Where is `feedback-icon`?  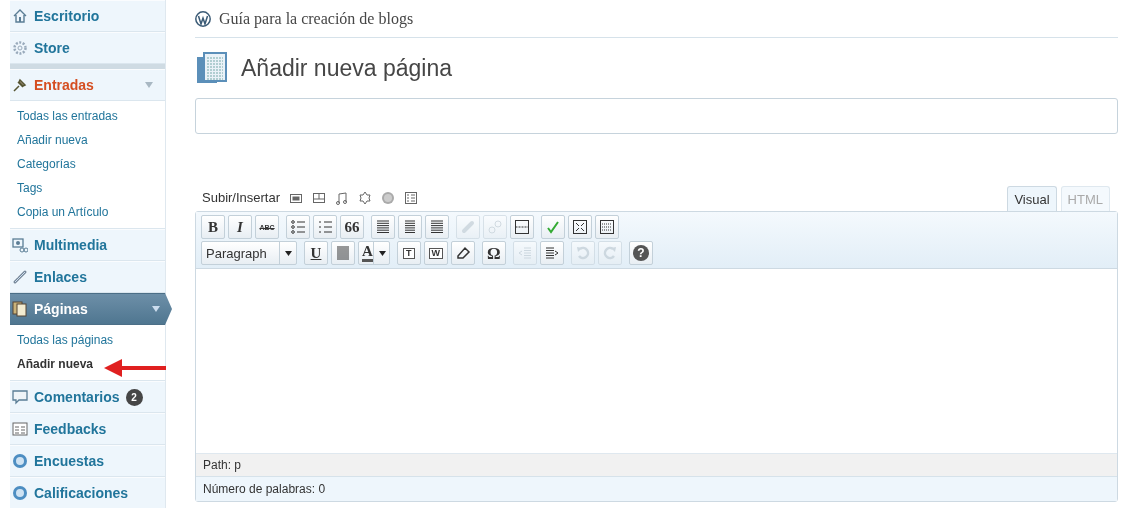 feedback-icon is located at coordinates (20, 429).